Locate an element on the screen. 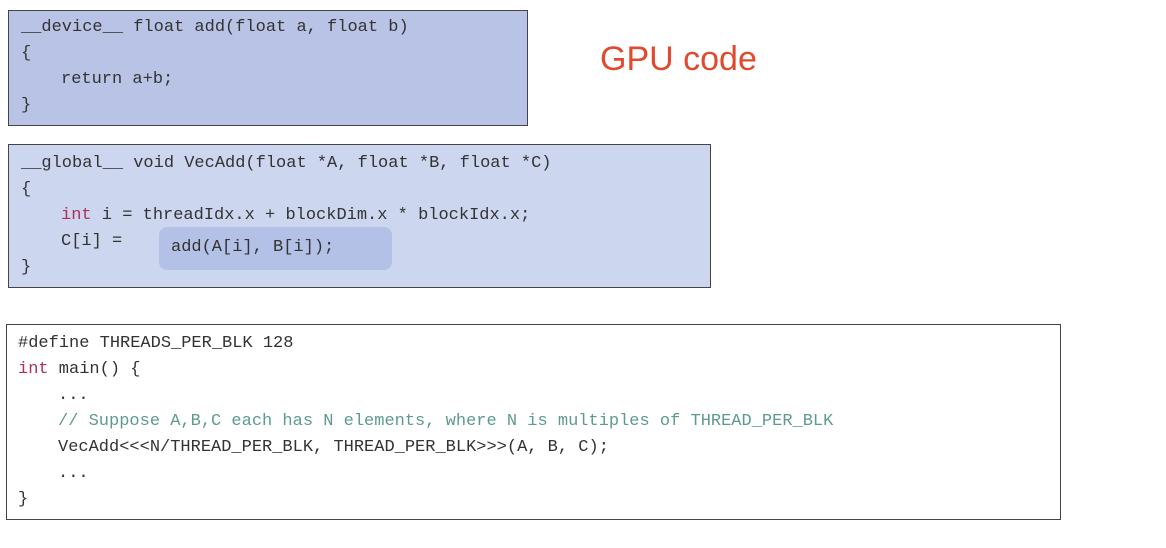 This screenshot has width=1166, height=548. define-line: #define THREADS_PER_BLK 128 is located at coordinates (156, 343).